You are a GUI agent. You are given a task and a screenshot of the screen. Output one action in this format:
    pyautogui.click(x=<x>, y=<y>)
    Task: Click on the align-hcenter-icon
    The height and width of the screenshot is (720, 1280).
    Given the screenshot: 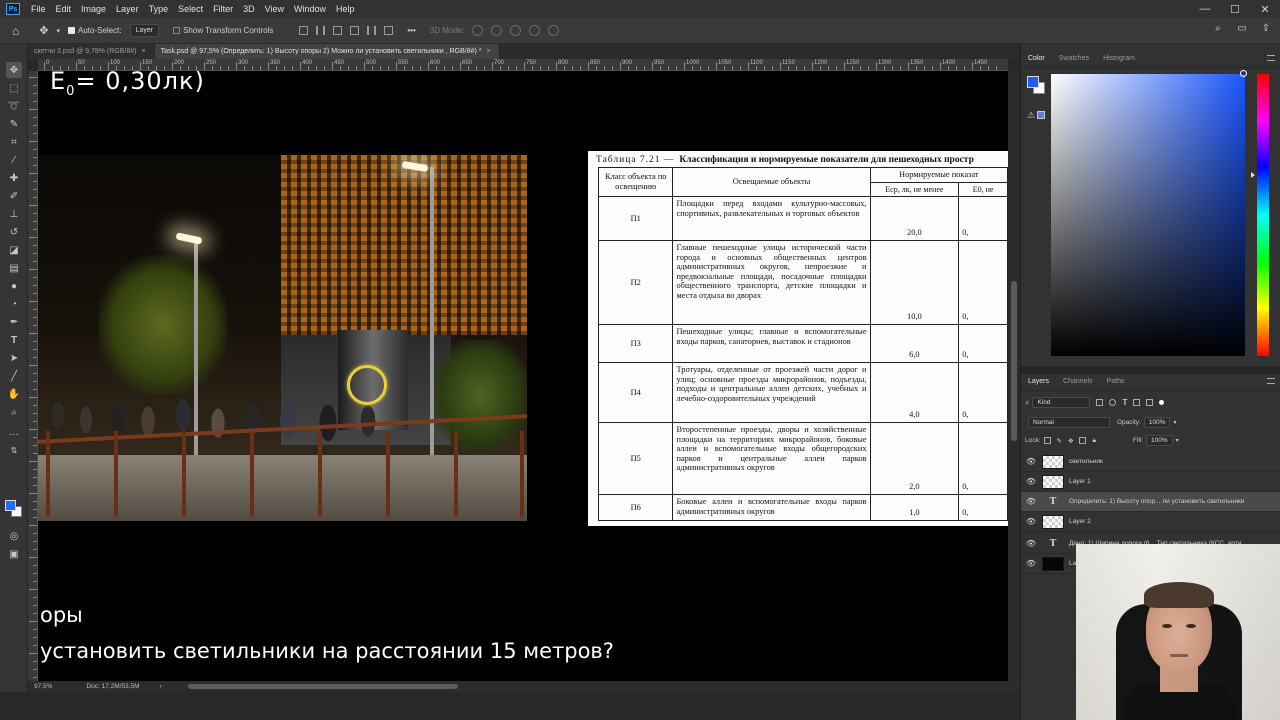 What is the action you would take?
    pyautogui.click(x=372, y=30)
    